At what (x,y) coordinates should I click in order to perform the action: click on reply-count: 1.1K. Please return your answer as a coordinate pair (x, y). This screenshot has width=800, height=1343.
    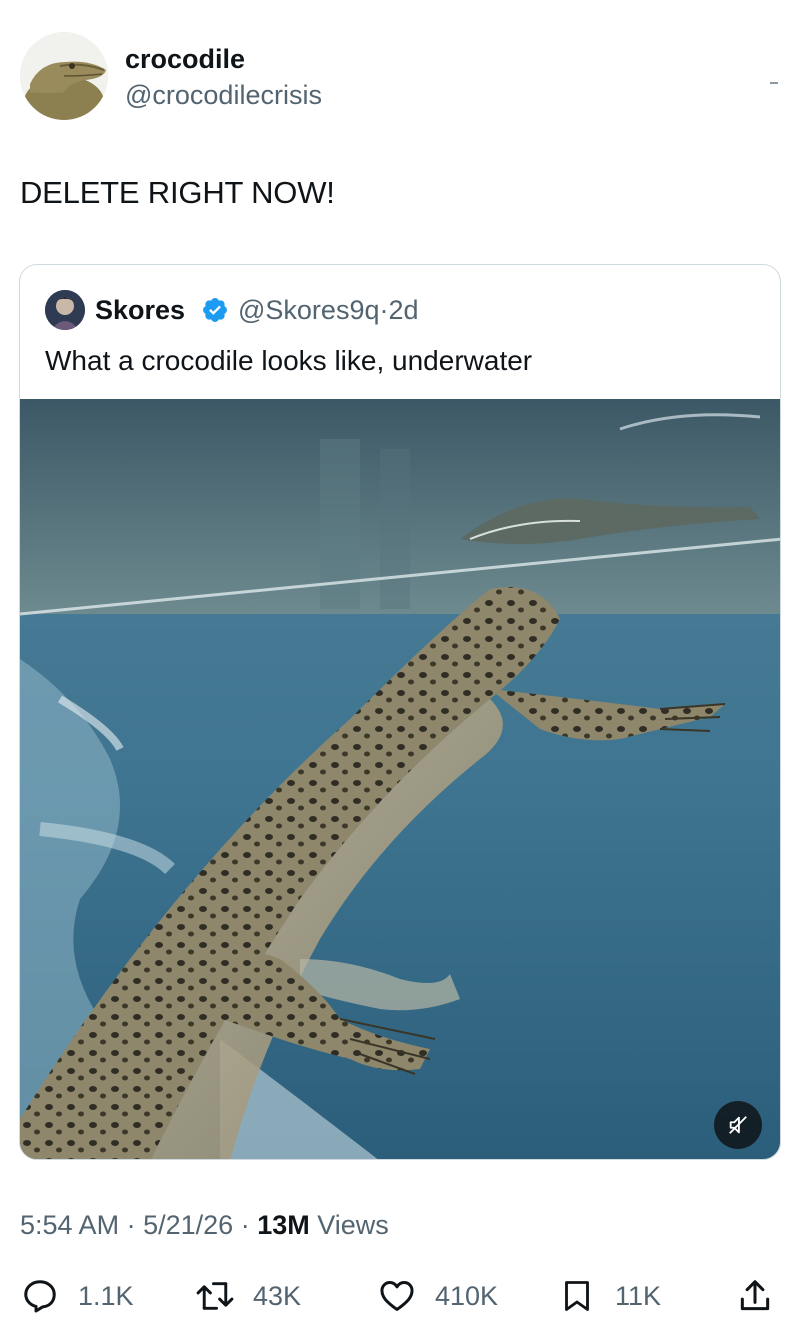
    Looking at the image, I should click on (106, 1295).